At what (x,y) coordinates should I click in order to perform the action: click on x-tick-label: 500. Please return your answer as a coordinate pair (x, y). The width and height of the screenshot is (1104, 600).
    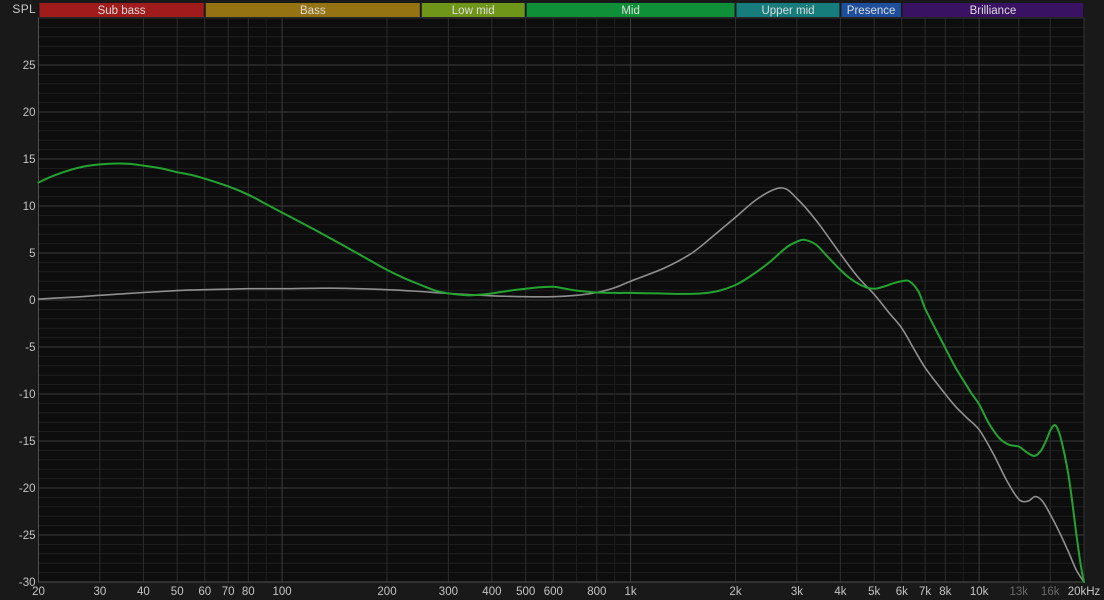
    Looking at the image, I should click on (525, 592).